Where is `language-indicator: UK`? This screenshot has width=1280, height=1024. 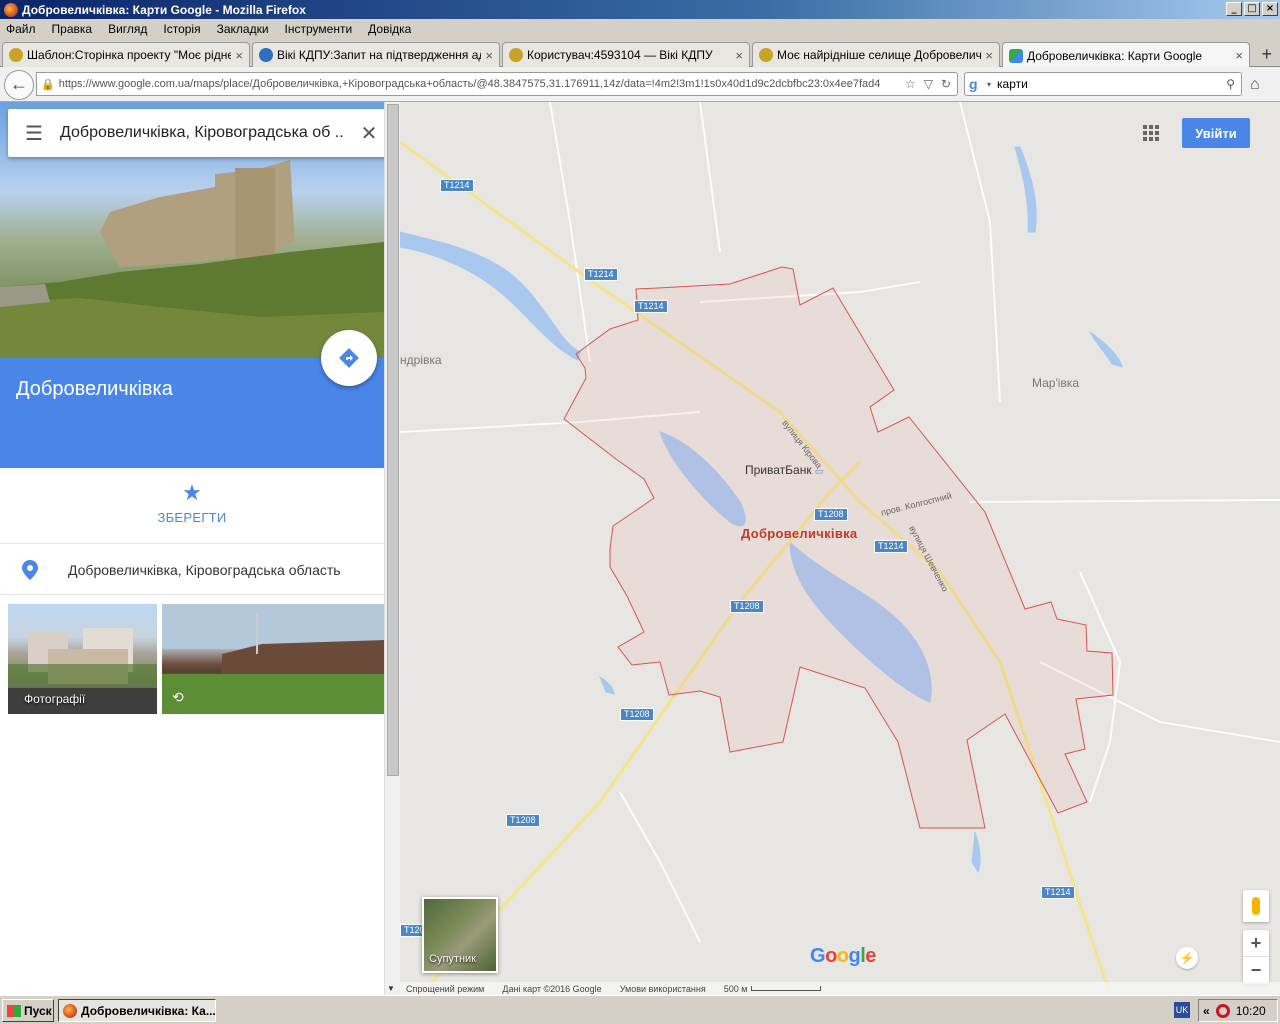 language-indicator: UK is located at coordinates (1182, 1010).